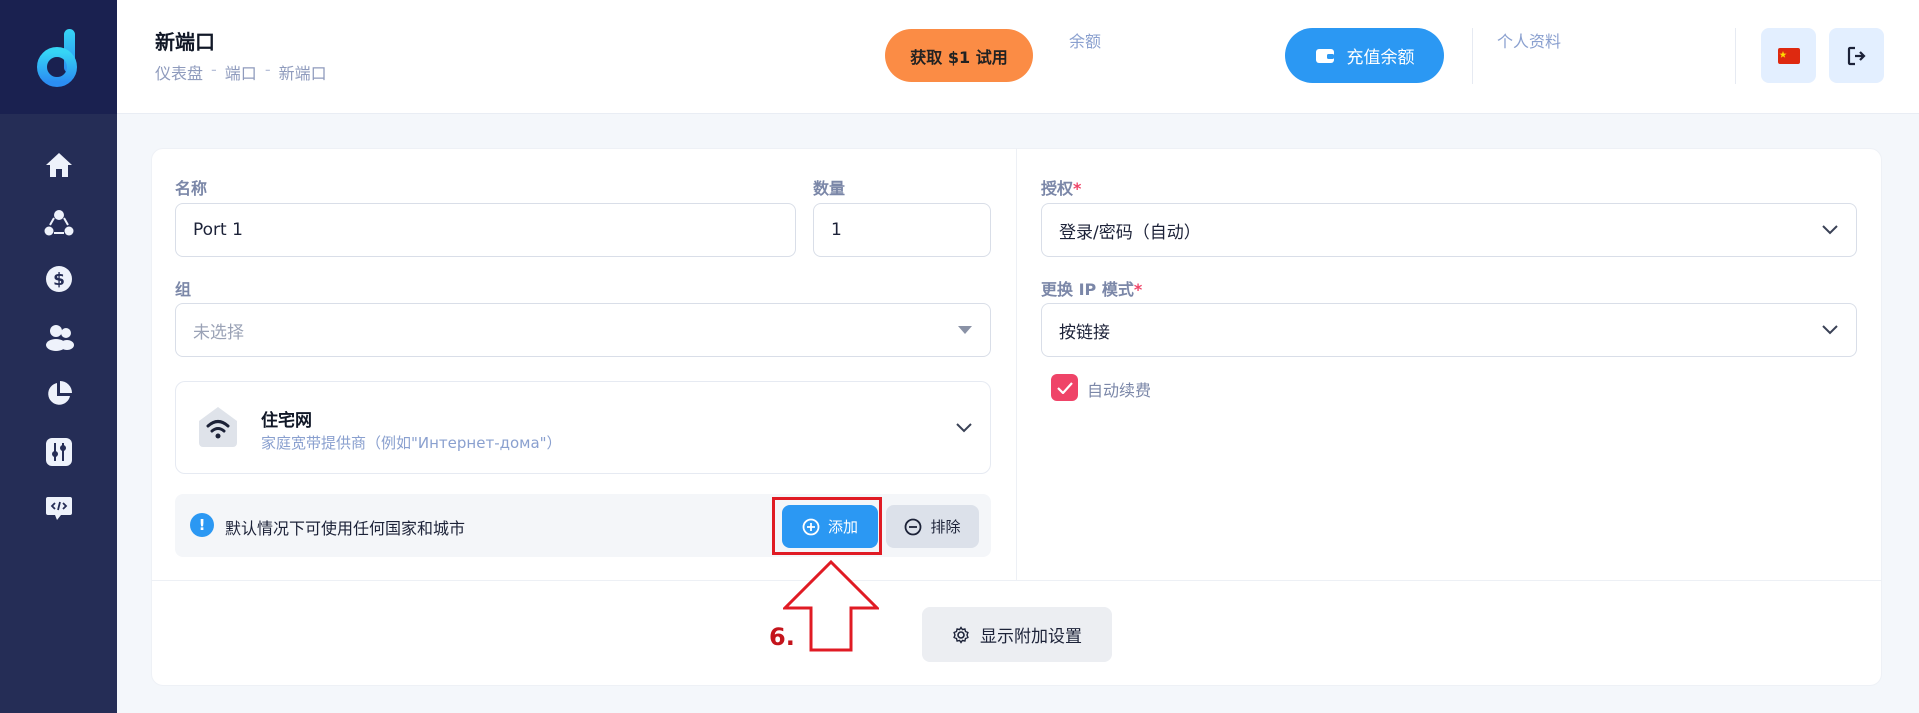 This screenshot has width=1919, height=713. Describe the element at coordinates (1324, 55) in the screenshot. I see `wallet-icon` at that location.